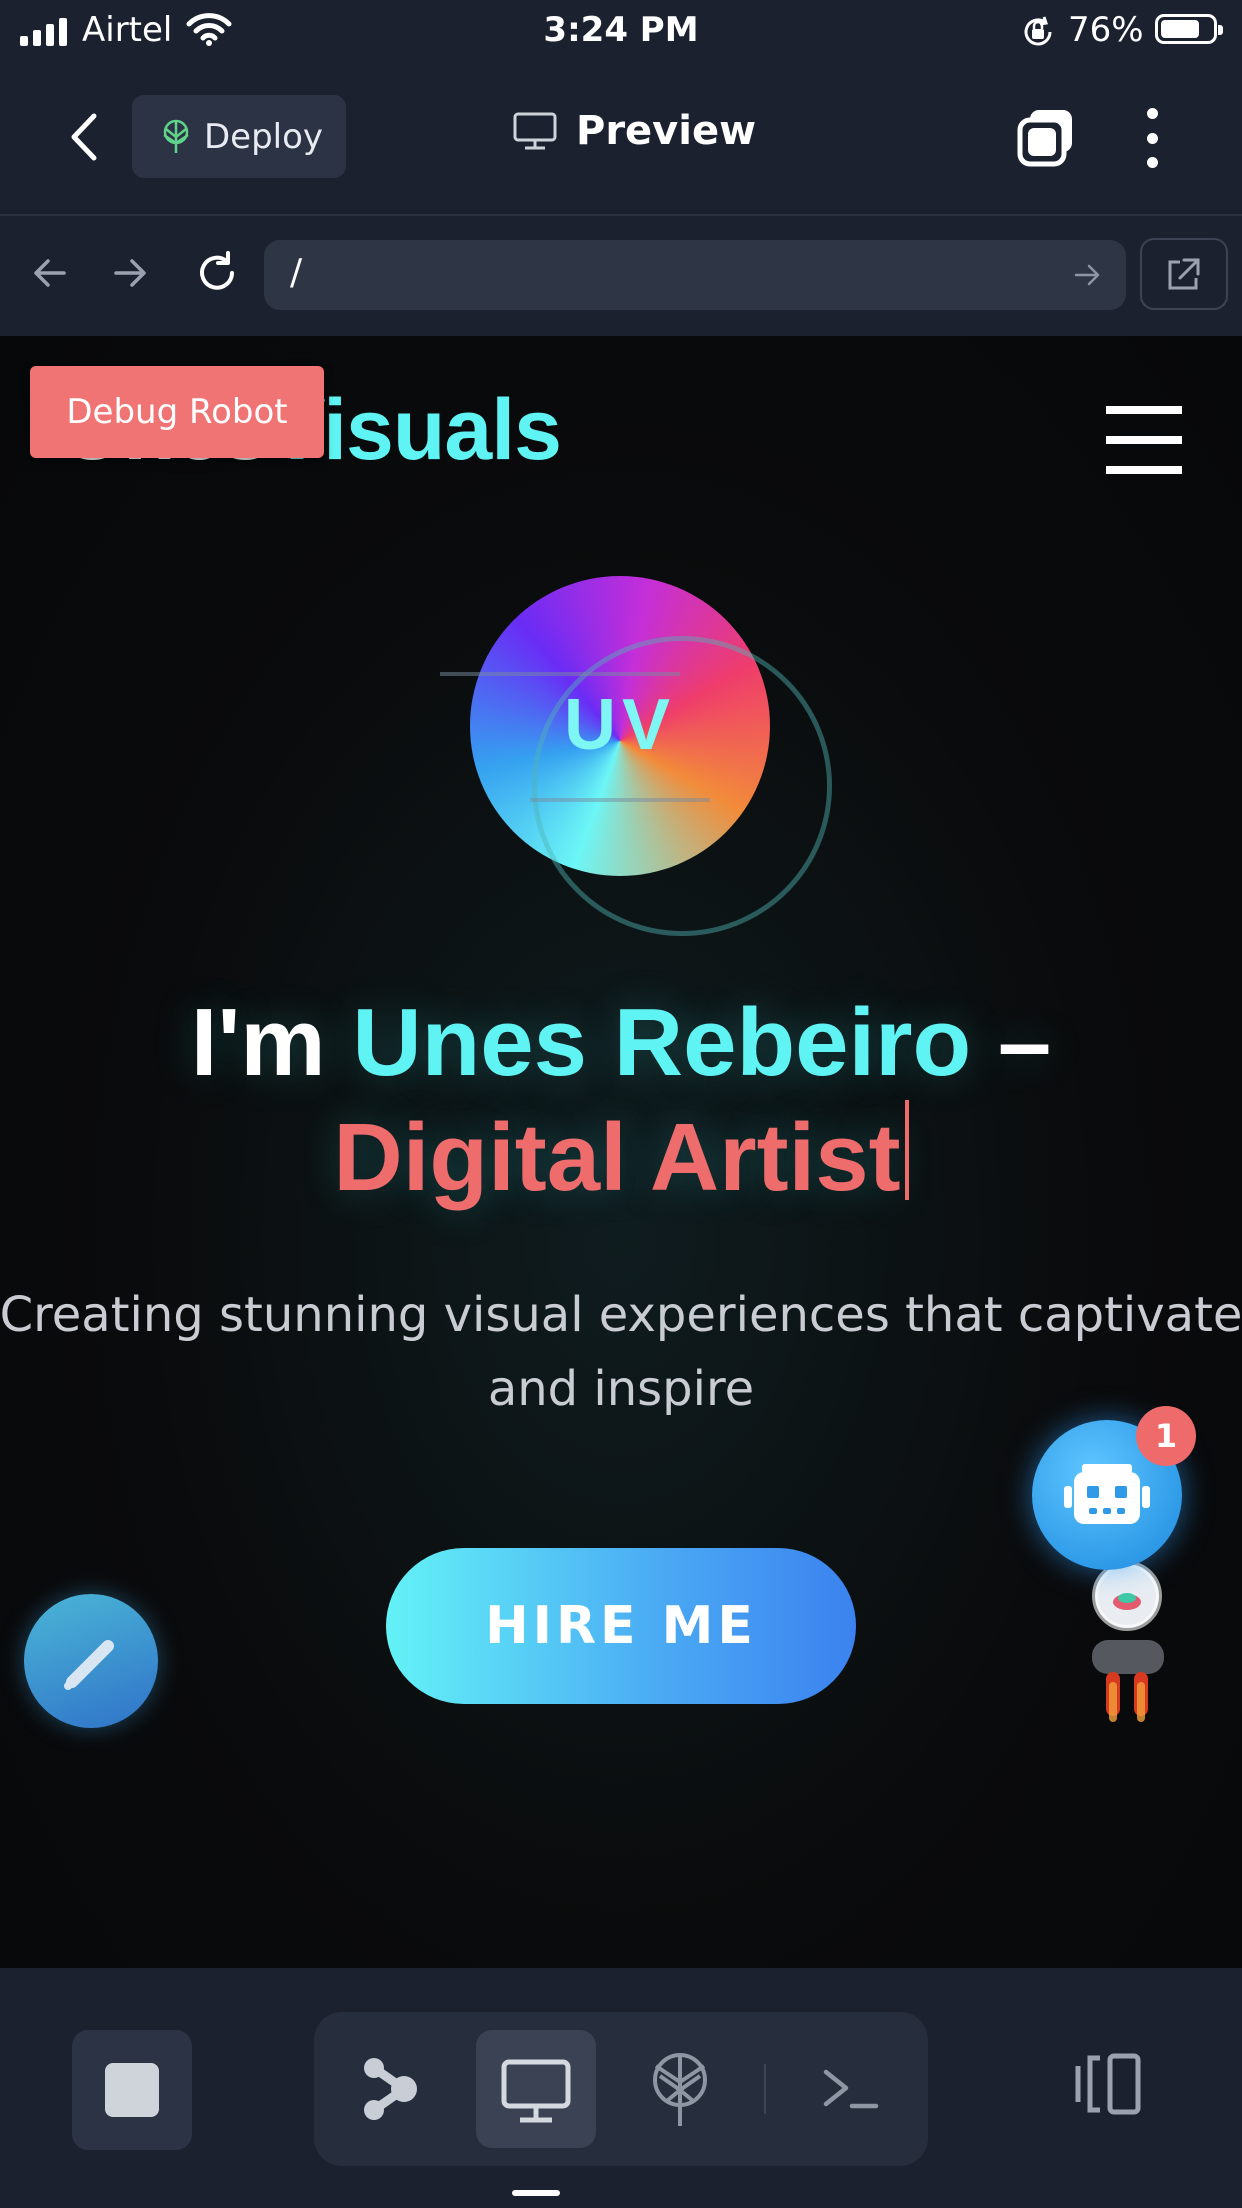 This screenshot has width=1242, height=2208. What do you see at coordinates (1106, 30) in the screenshot?
I see `battery-percent: 76%` at bounding box center [1106, 30].